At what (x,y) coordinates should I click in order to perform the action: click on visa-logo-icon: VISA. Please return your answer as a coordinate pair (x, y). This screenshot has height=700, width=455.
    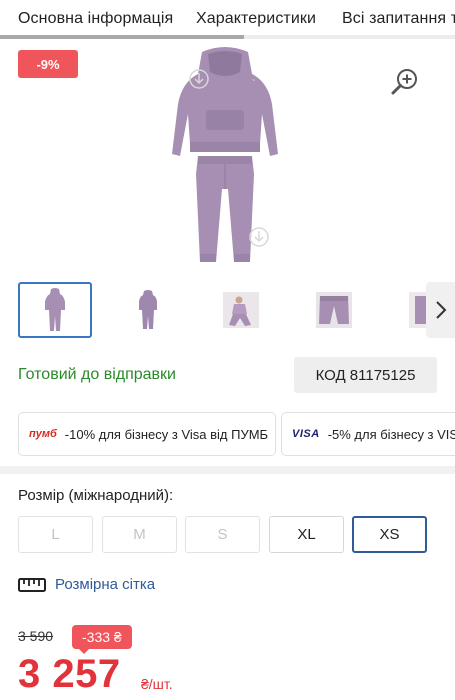
    Looking at the image, I should click on (306, 434).